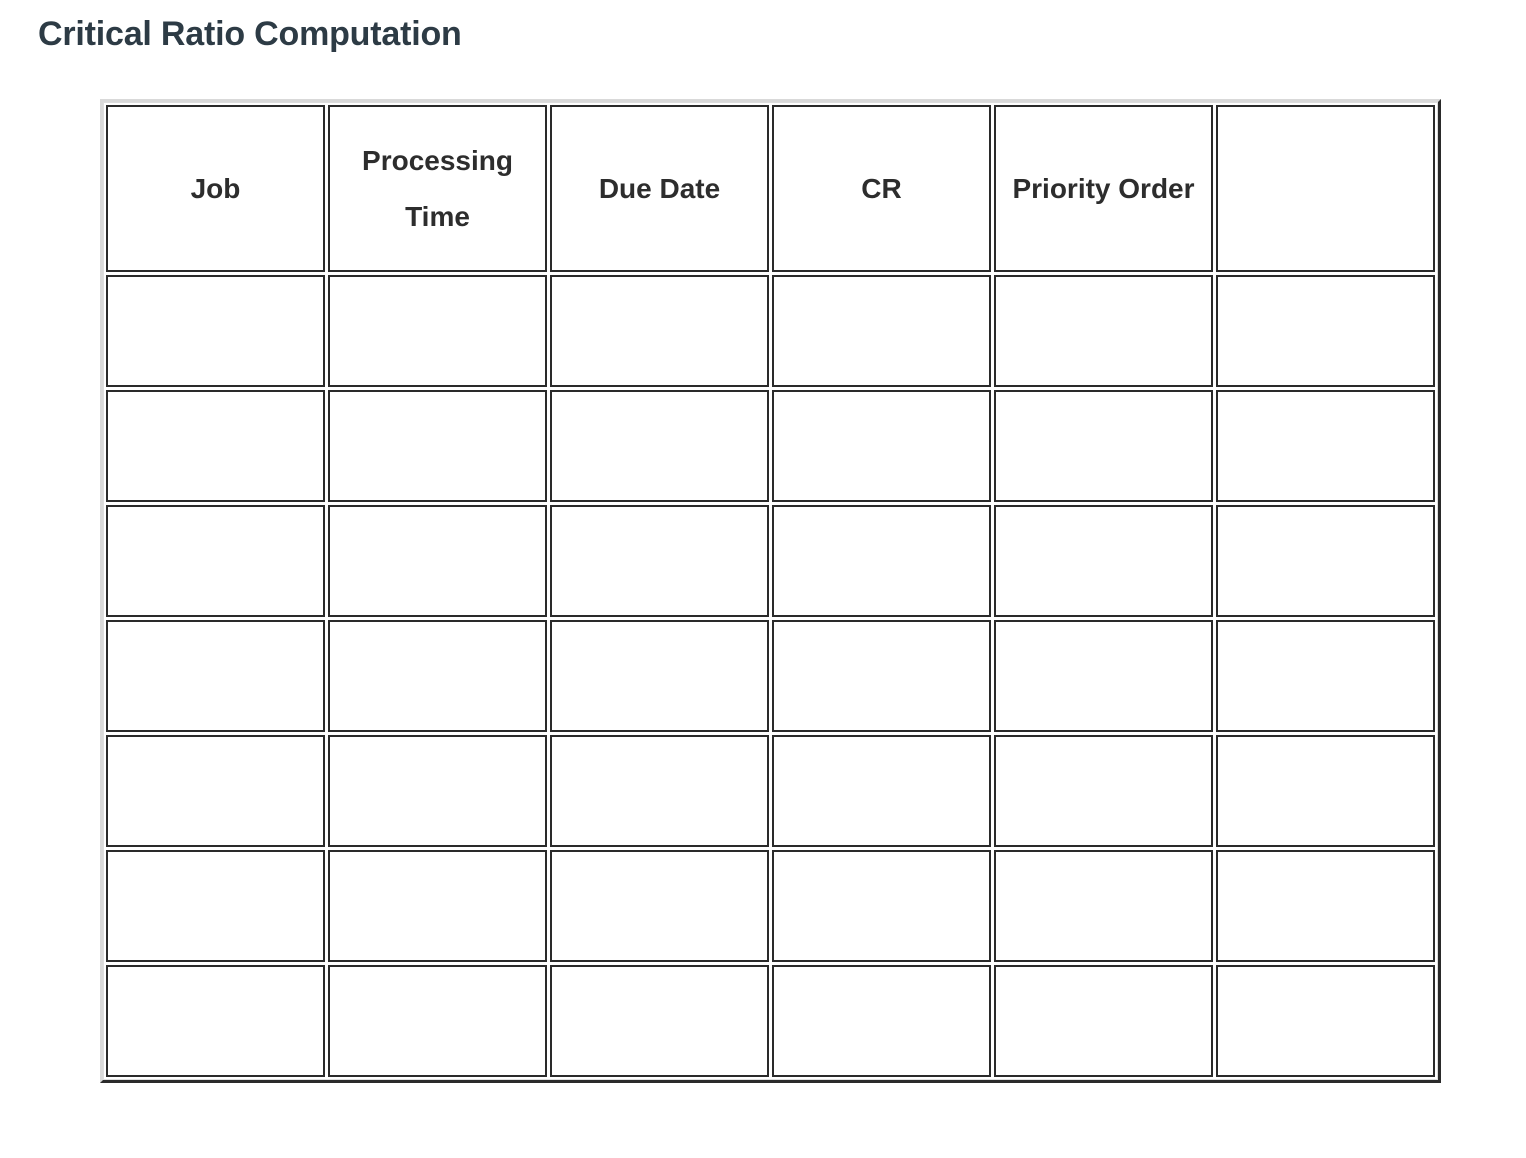 The image size is (1526, 1158). I want to click on column-header-priority-order: Priority Order, so click(1103, 188).